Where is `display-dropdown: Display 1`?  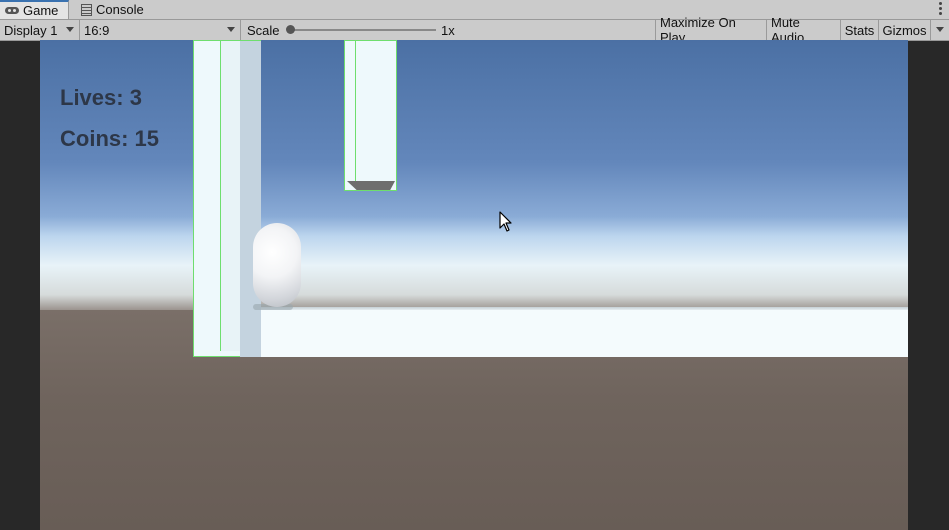 display-dropdown: Display 1 is located at coordinates (40, 30).